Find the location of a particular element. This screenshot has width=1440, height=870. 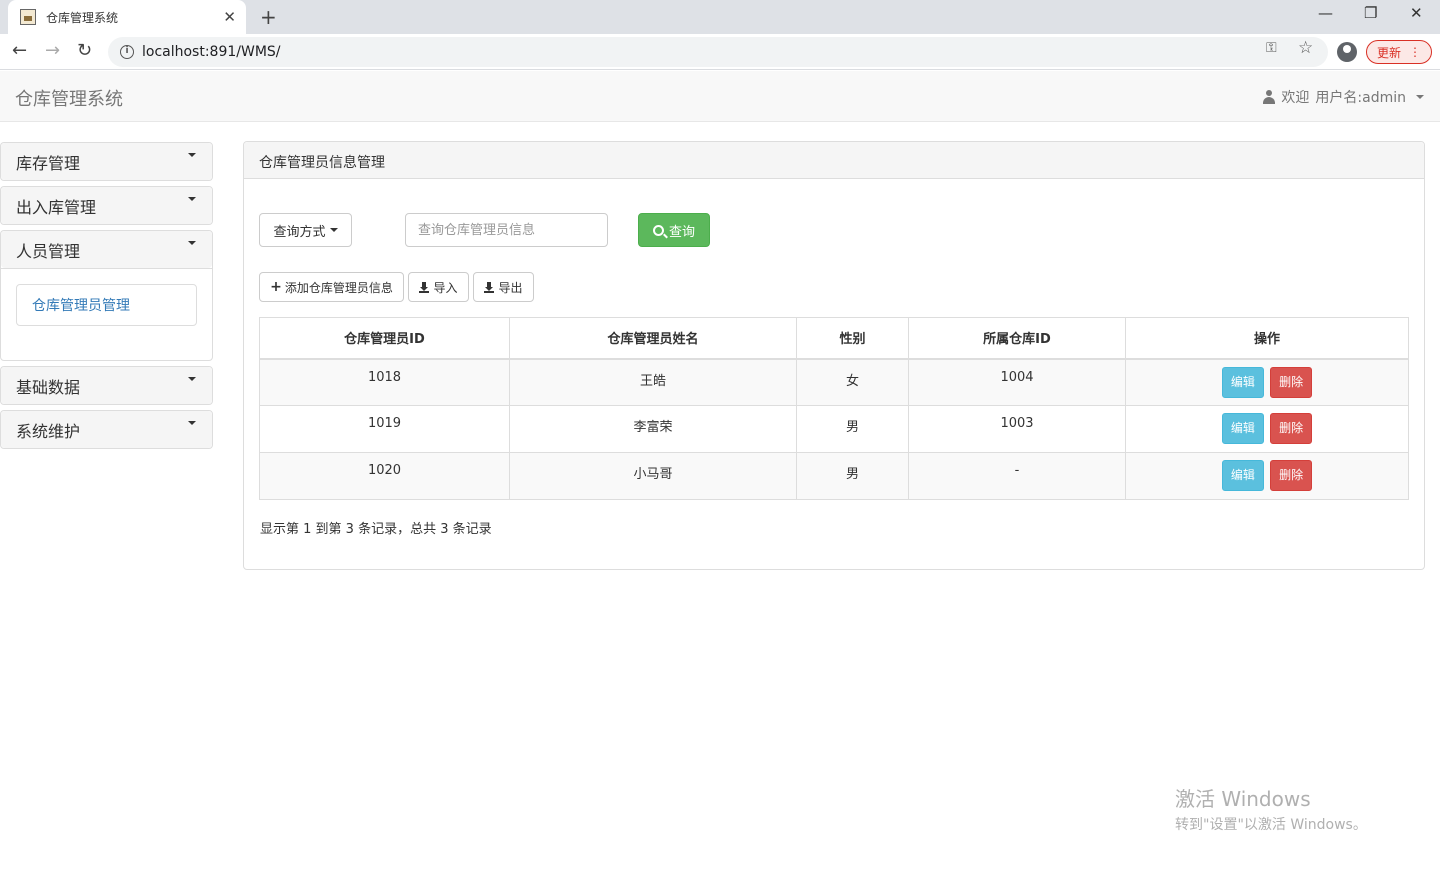

app-navbar: 仓库管理系统 欢迎 用户名:admin is located at coordinates (720, 96).